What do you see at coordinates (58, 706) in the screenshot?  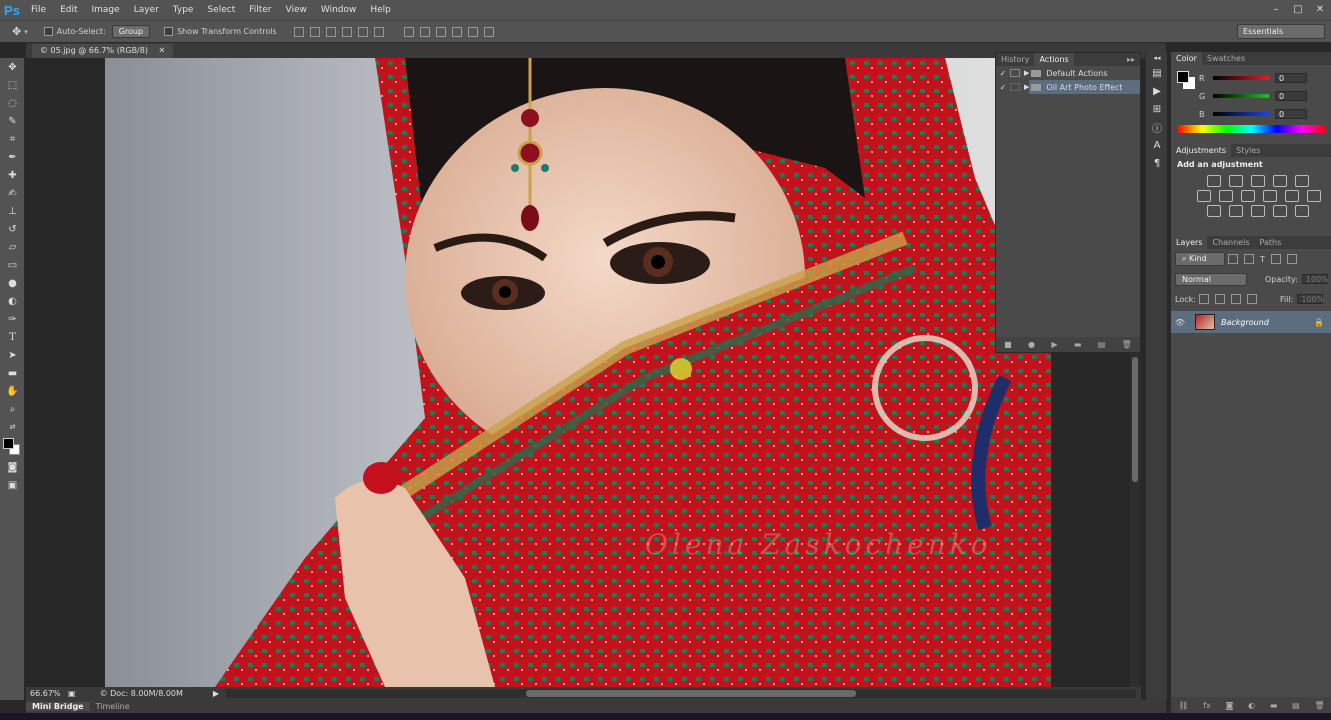 I see `tab-mini-bridge: Mini Bridge` at bounding box center [58, 706].